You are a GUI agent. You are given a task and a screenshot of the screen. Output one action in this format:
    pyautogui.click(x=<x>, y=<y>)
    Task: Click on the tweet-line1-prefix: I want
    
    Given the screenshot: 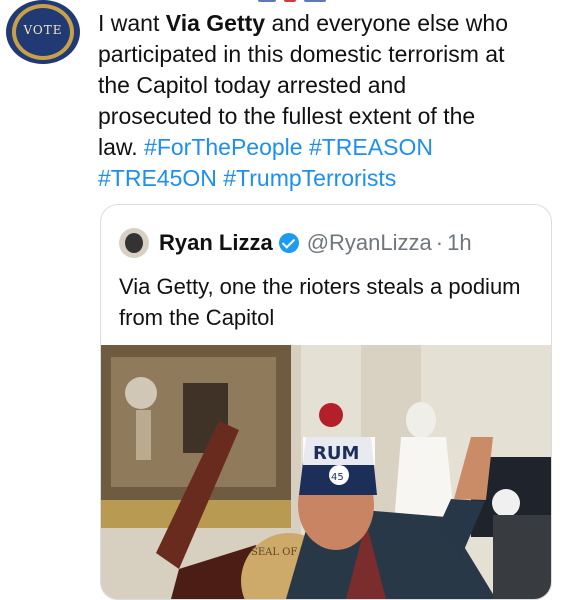 What is the action you would take?
    pyautogui.click(x=132, y=23)
    